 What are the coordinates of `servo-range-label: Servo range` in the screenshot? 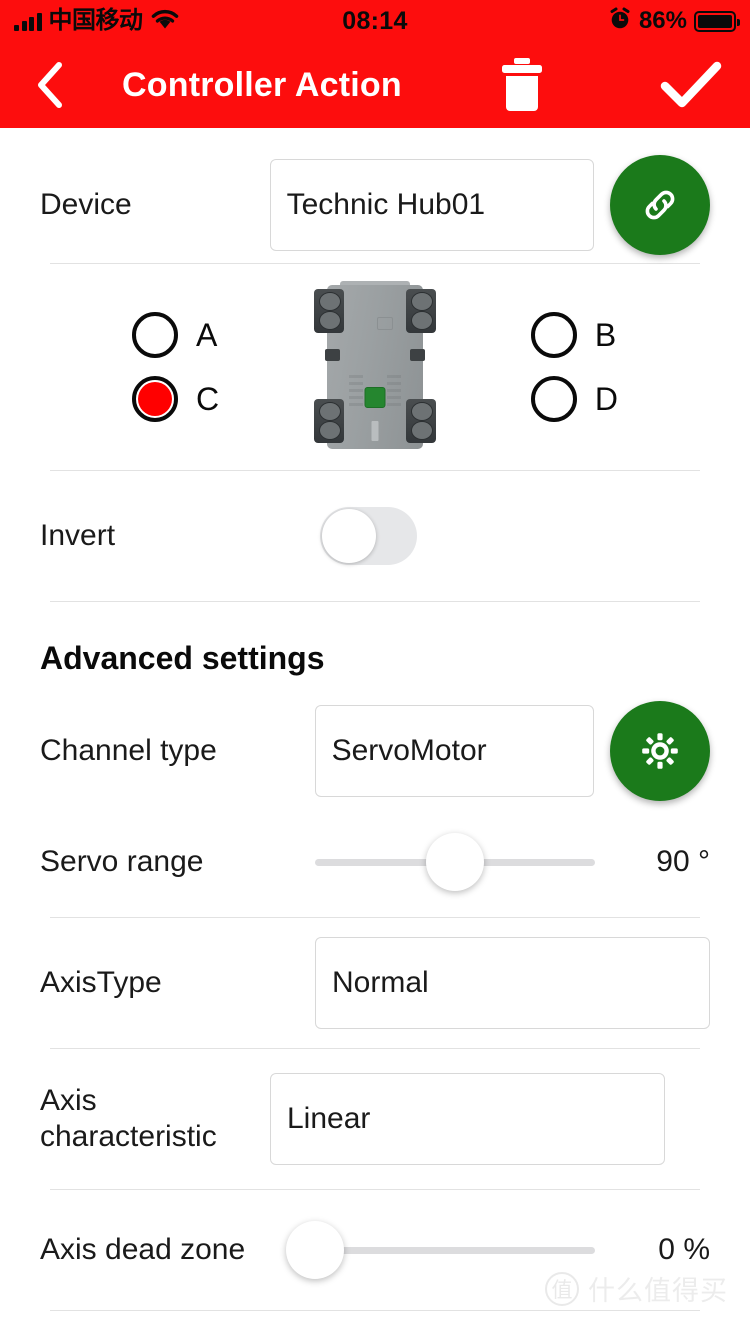 It's located at (122, 861).